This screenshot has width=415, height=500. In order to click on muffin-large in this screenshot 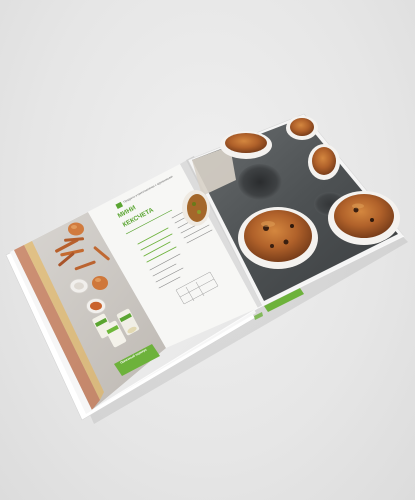, I will do `click(278, 238)`.